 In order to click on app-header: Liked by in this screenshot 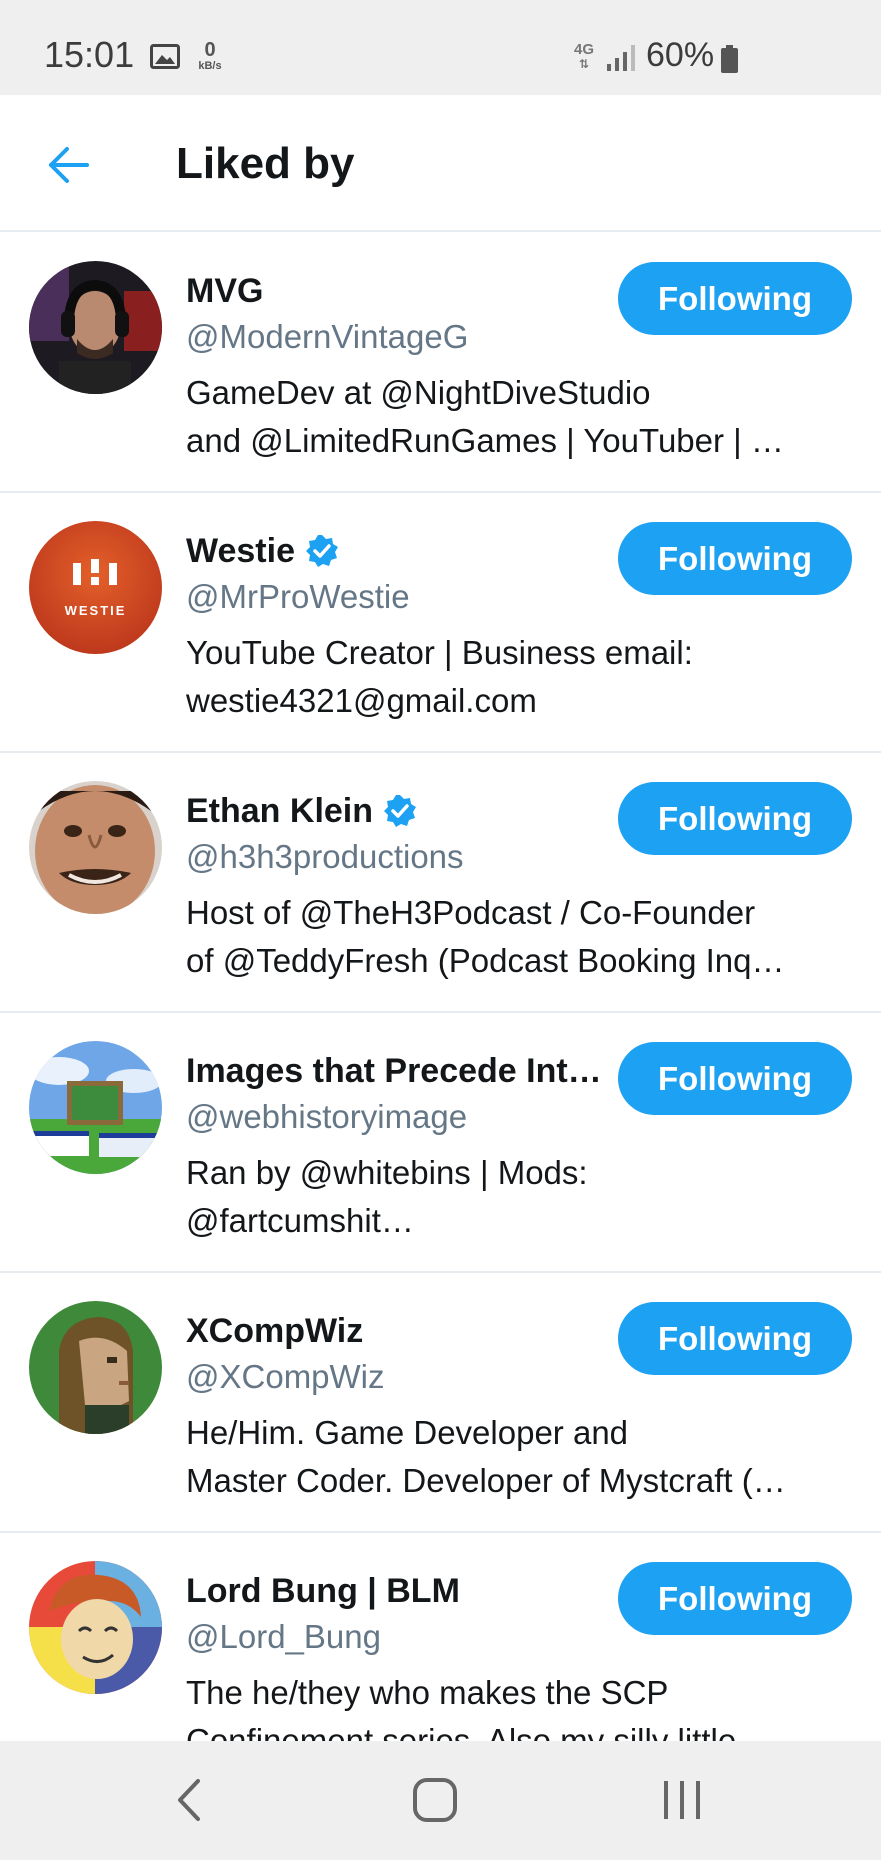, I will do `click(440, 163)`.